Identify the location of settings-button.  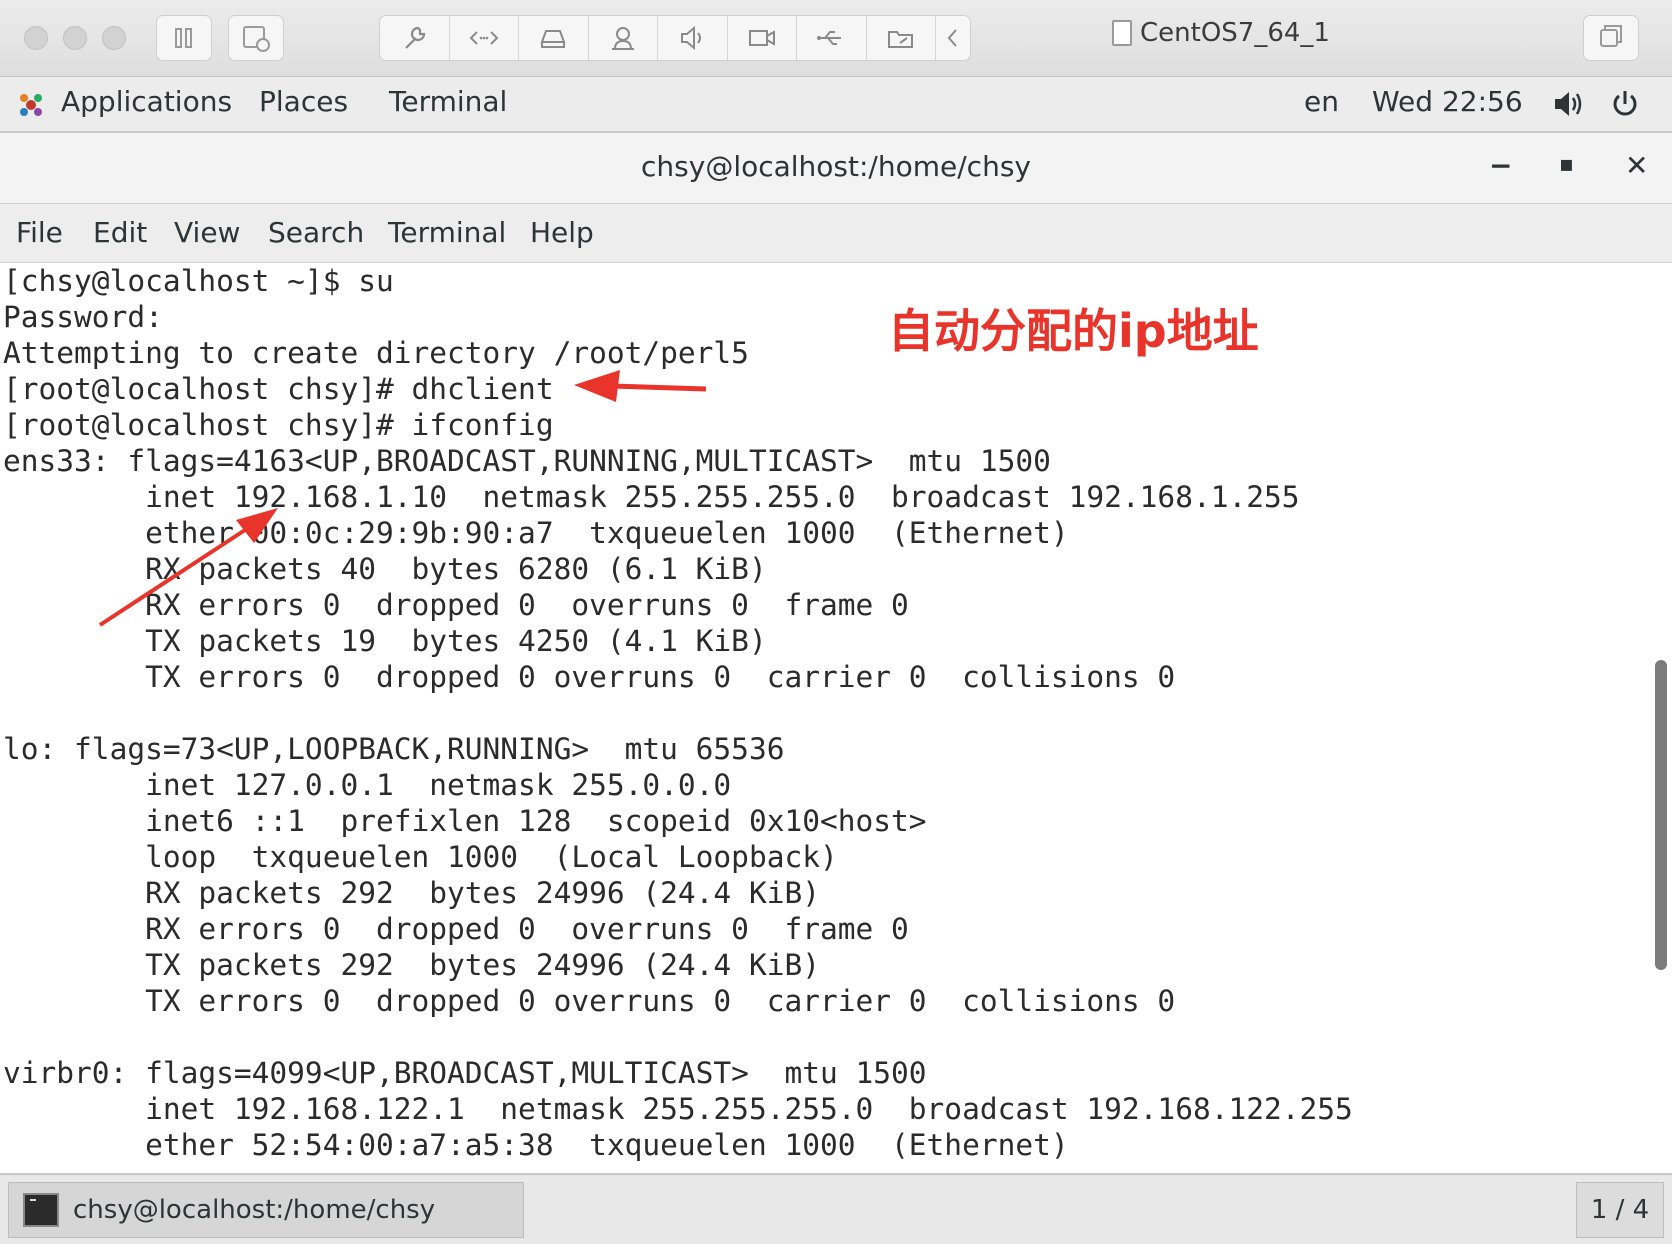
(415, 38).